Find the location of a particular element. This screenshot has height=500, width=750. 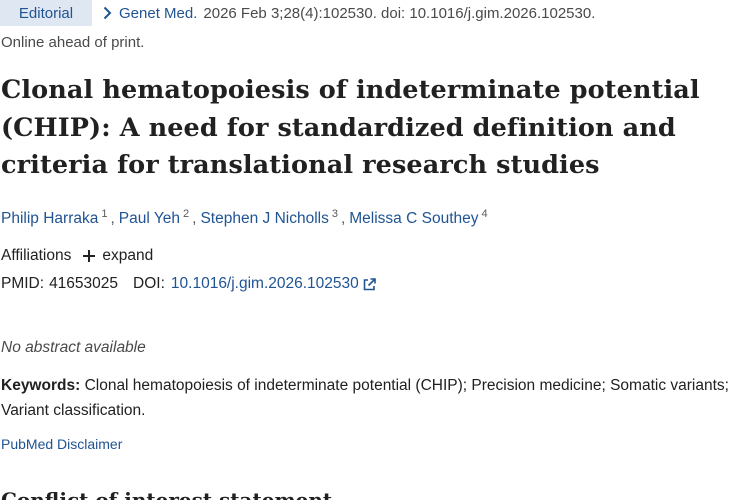

pmid-value: 41653025 is located at coordinates (84, 283).